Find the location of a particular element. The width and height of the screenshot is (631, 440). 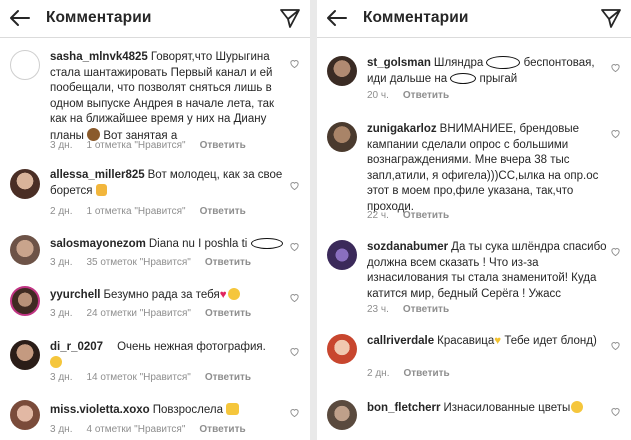

comment-body: salosmayonezom Diana nu I poshla ti is located at coordinates (168, 245).